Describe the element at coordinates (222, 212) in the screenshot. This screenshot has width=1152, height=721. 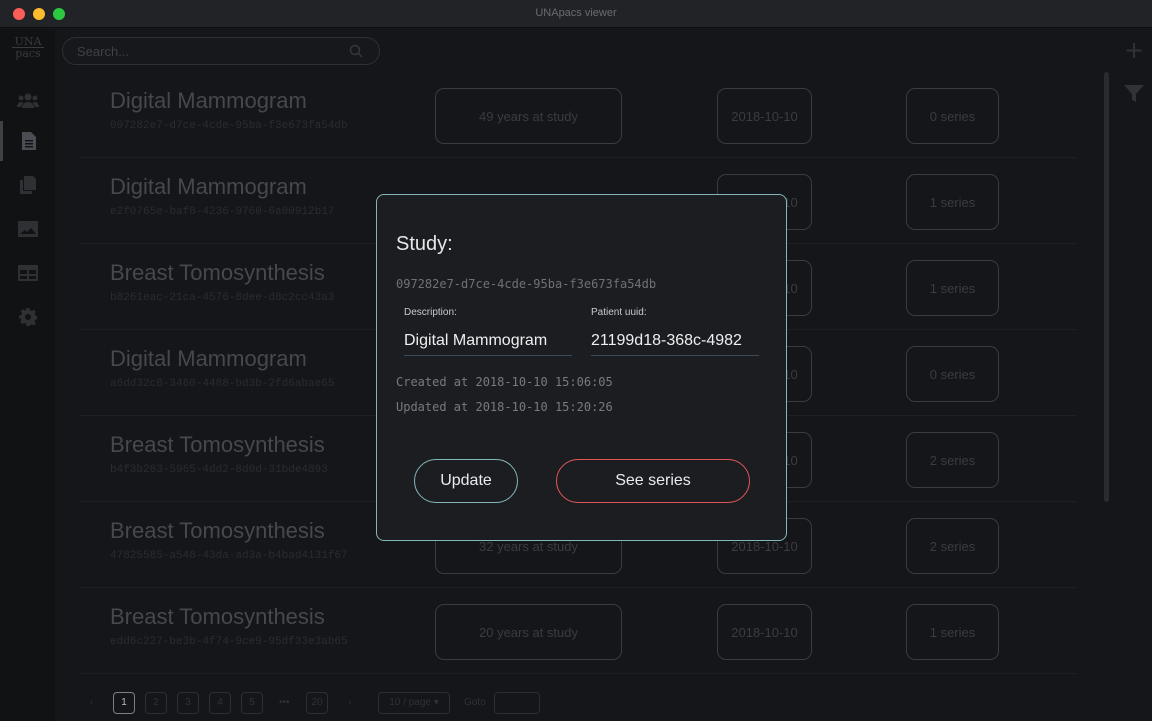
I see `study-uuid: e2f0765e-baf8-4236-9760-6a00912b17` at that location.